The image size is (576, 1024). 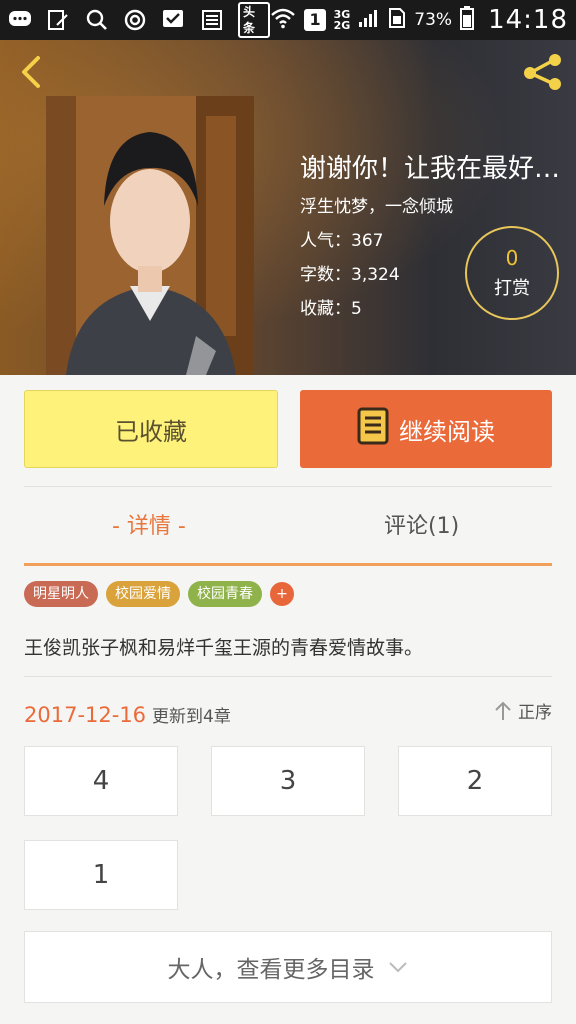 I want to click on word-count-label: 字数：, so click(x=325, y=275).